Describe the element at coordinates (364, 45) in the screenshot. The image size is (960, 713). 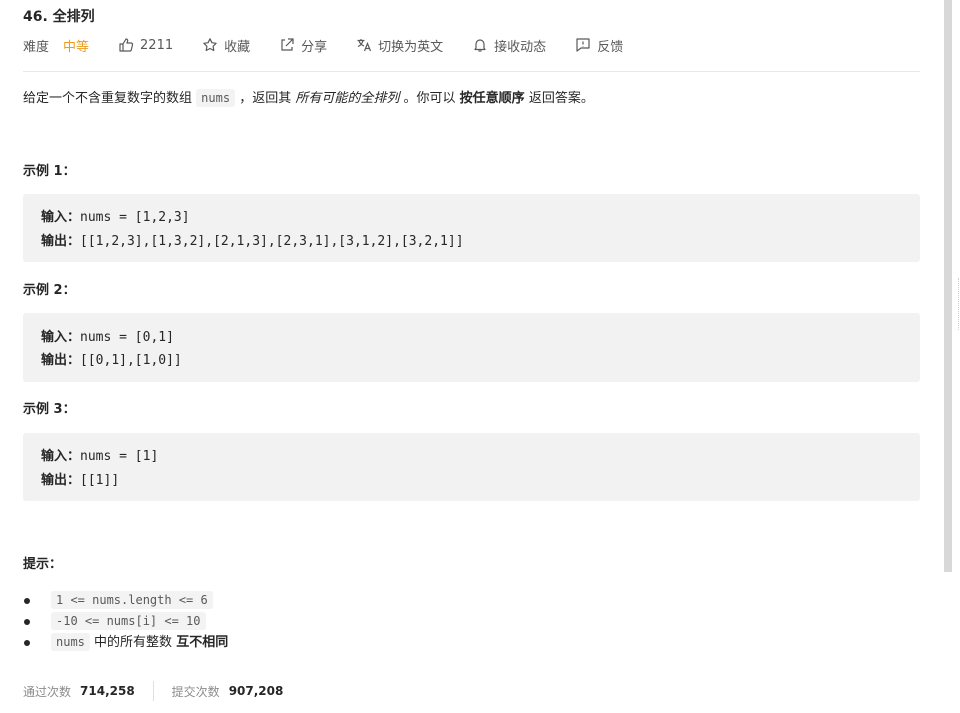
I see `translate-icon` at that location.